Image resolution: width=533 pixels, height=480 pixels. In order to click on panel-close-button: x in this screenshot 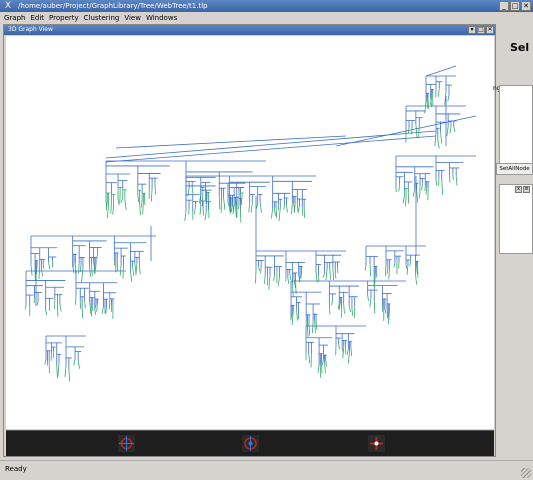, I will do `click(518, 189)`.